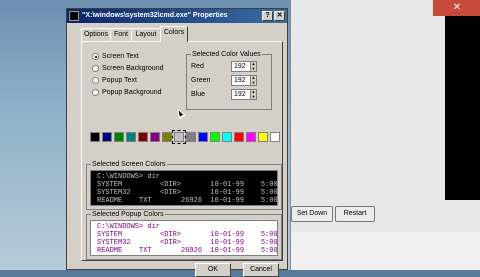 The image size is (480, 277). What do you see at coordinates (385, 251) in the screenshot?
I see `background-window-footer` at bounding box center [385, 251].